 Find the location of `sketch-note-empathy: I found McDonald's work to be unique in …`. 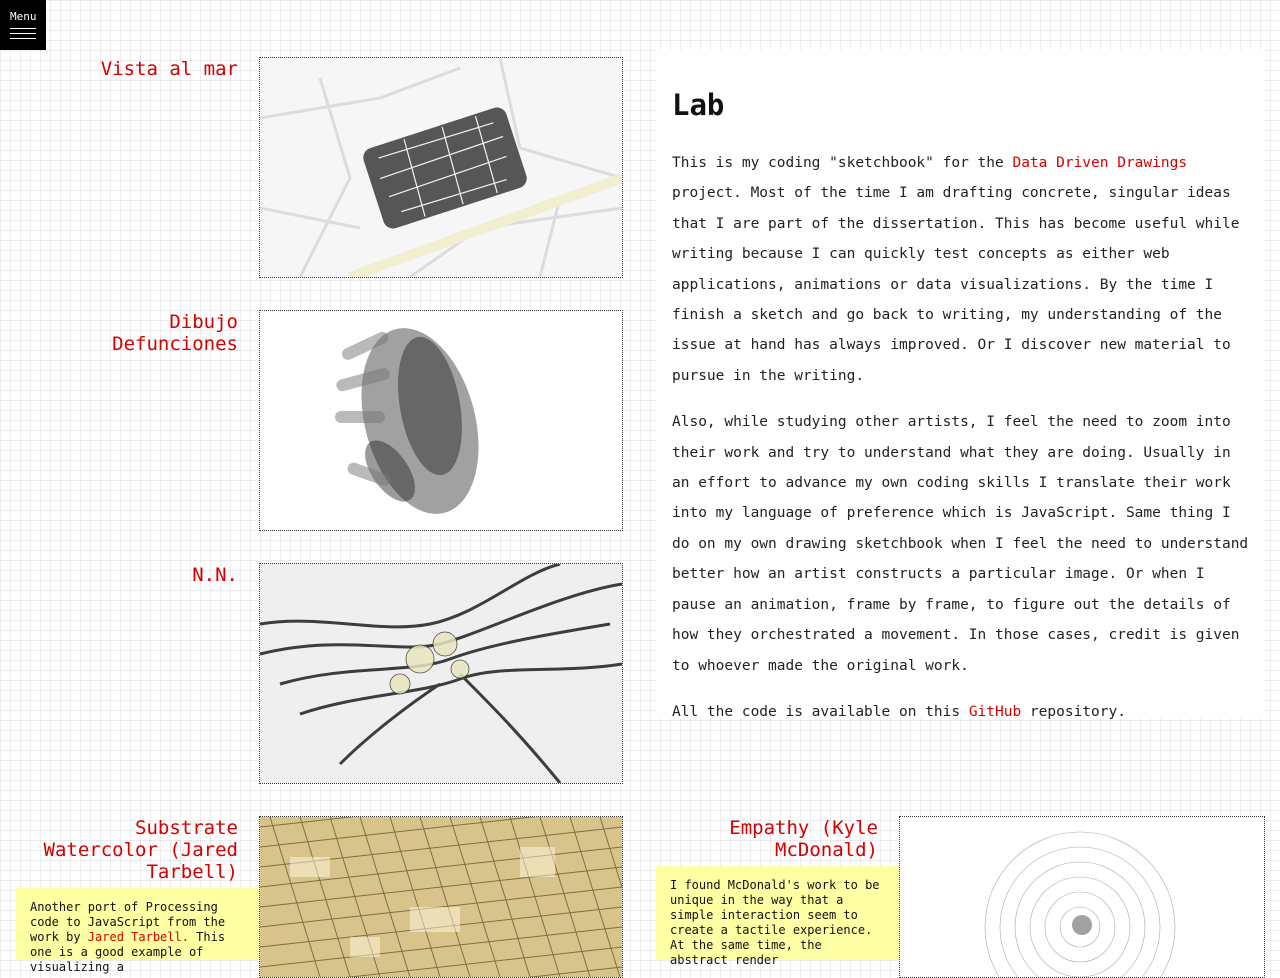

sketch-note-empathy: I found McDonald's work to be unique in … is located at coordinates (777, 916).